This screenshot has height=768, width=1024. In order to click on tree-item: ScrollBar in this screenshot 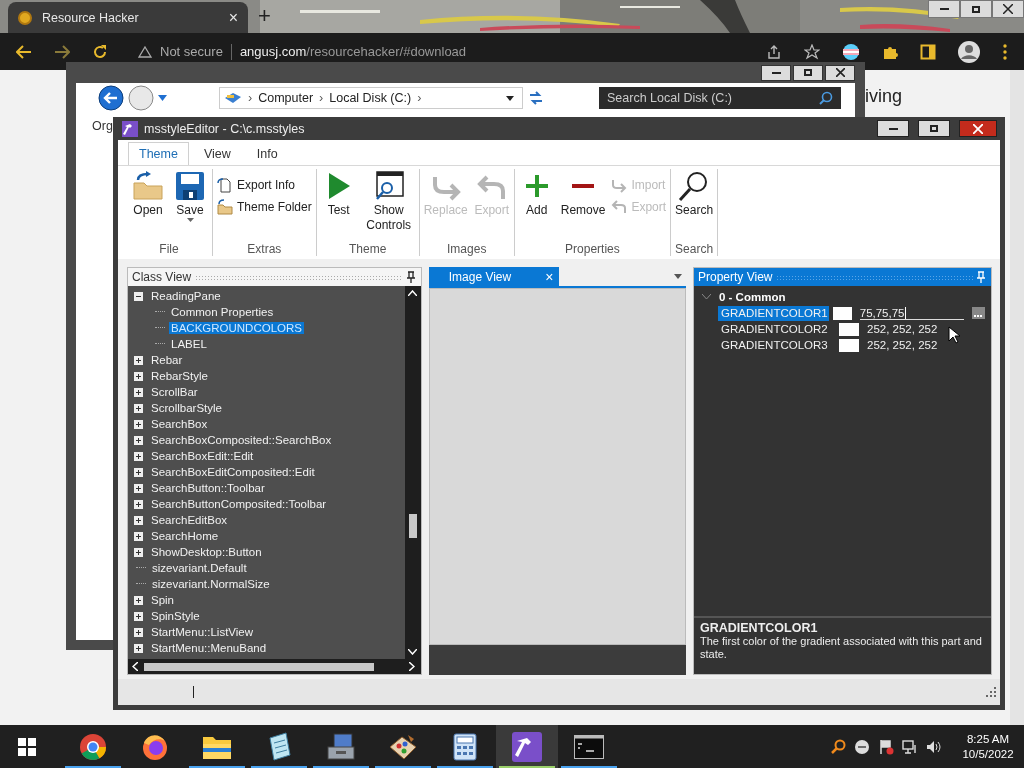, I will do `click(174, 392)`.